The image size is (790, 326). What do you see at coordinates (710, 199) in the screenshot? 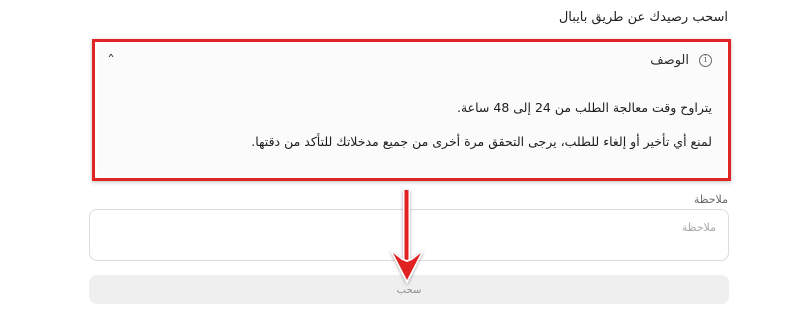
I see `note-label: ملاحظة` at bounding box center [710, 199].